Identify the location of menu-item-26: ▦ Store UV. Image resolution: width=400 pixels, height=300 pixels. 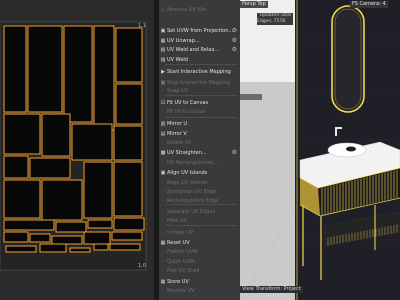
(199, 281).